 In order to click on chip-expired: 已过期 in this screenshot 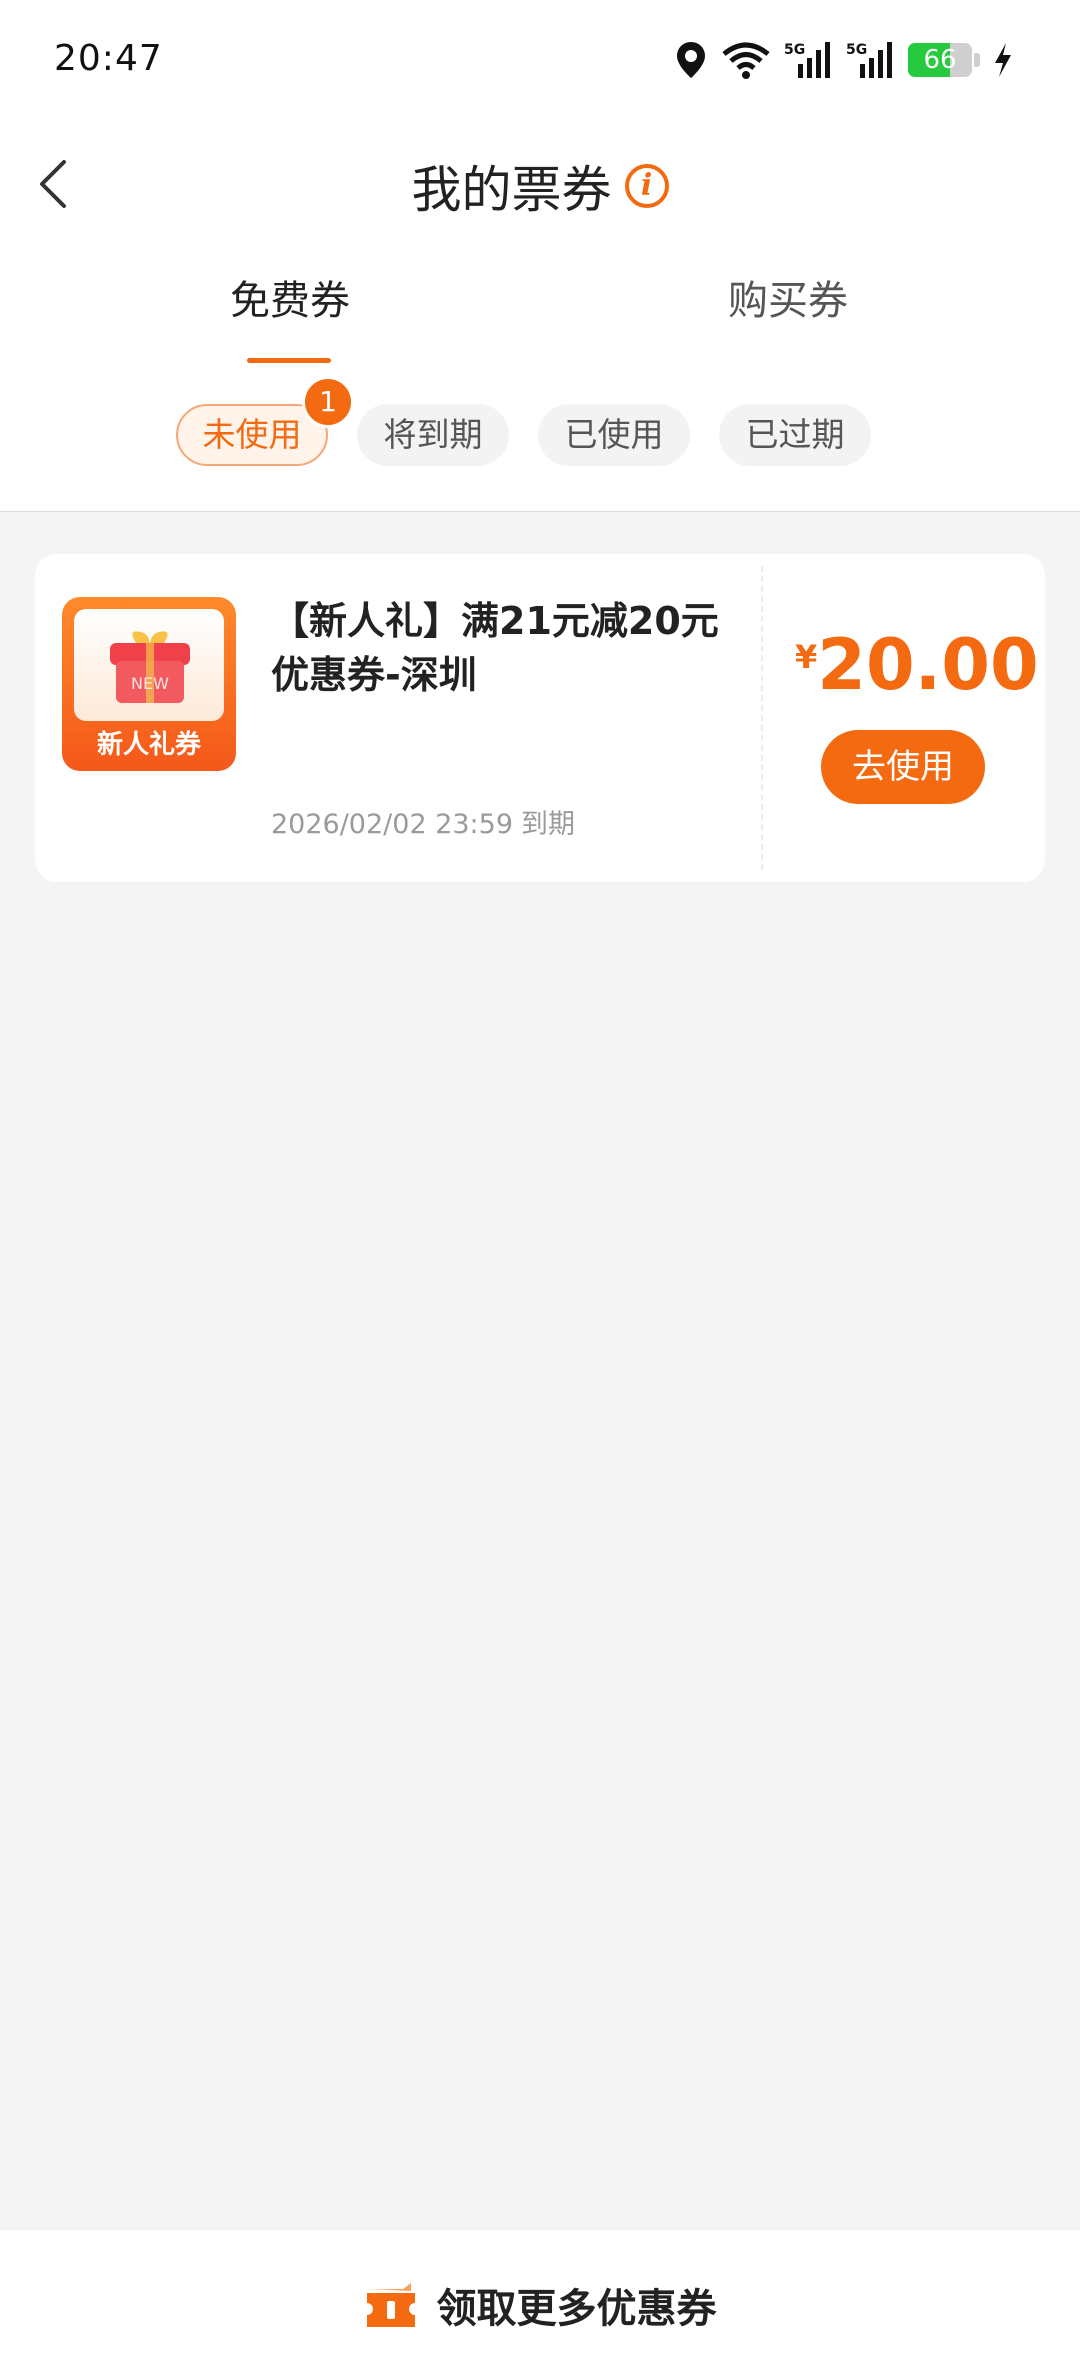, I will do `click(795, 435)`.